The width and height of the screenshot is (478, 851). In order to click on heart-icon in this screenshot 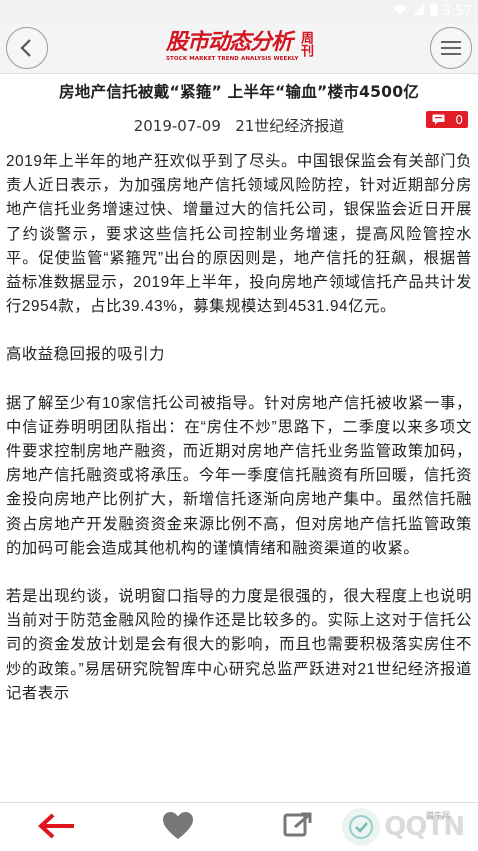, I will do `click(178, 825)`.